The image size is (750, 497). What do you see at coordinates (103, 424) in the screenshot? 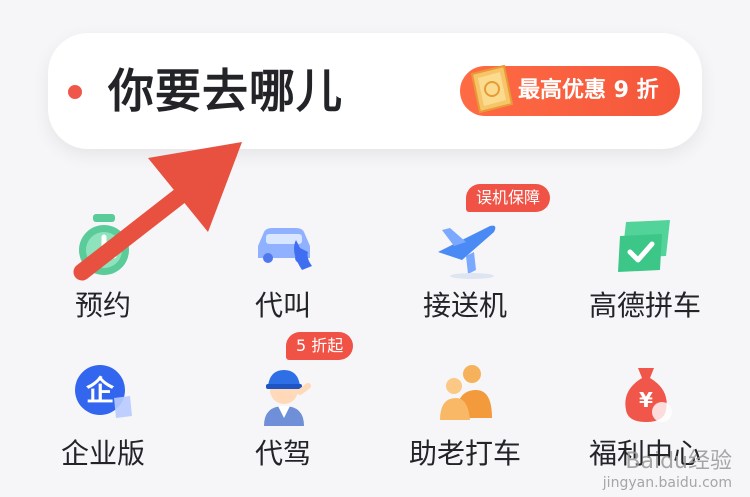
I see `service-item-enterprise: 企 企业版` at bounding box center [103, 424].